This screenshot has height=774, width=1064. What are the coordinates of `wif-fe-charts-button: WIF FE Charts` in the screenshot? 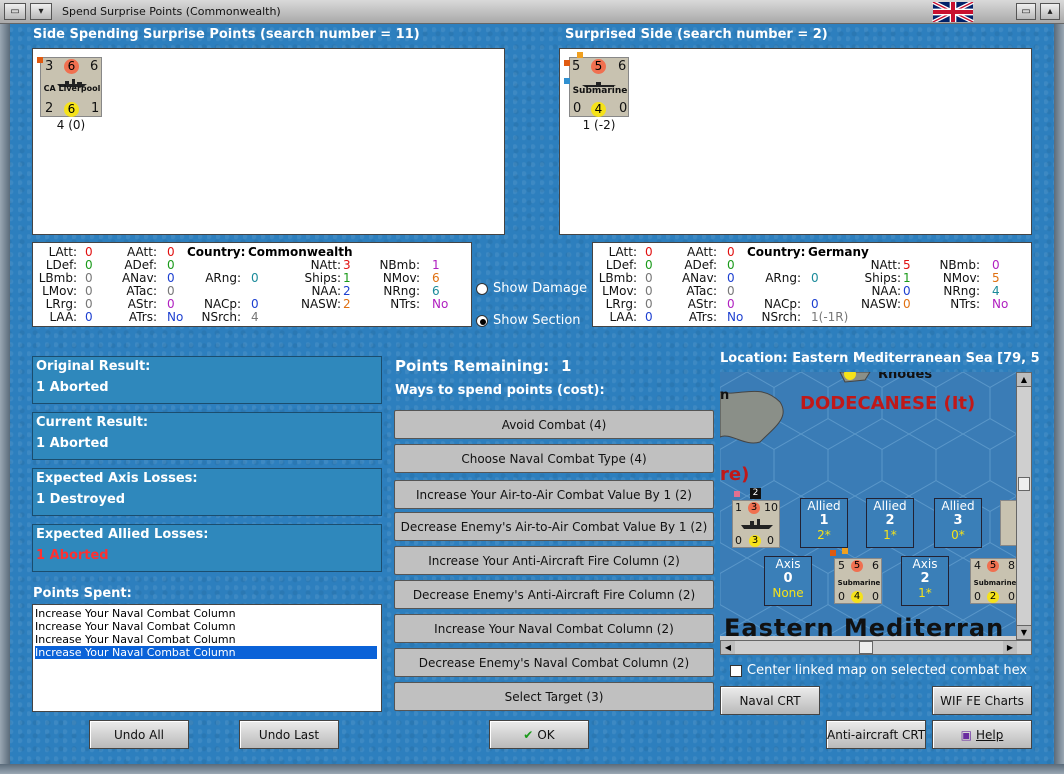 It's located at (982, 700).